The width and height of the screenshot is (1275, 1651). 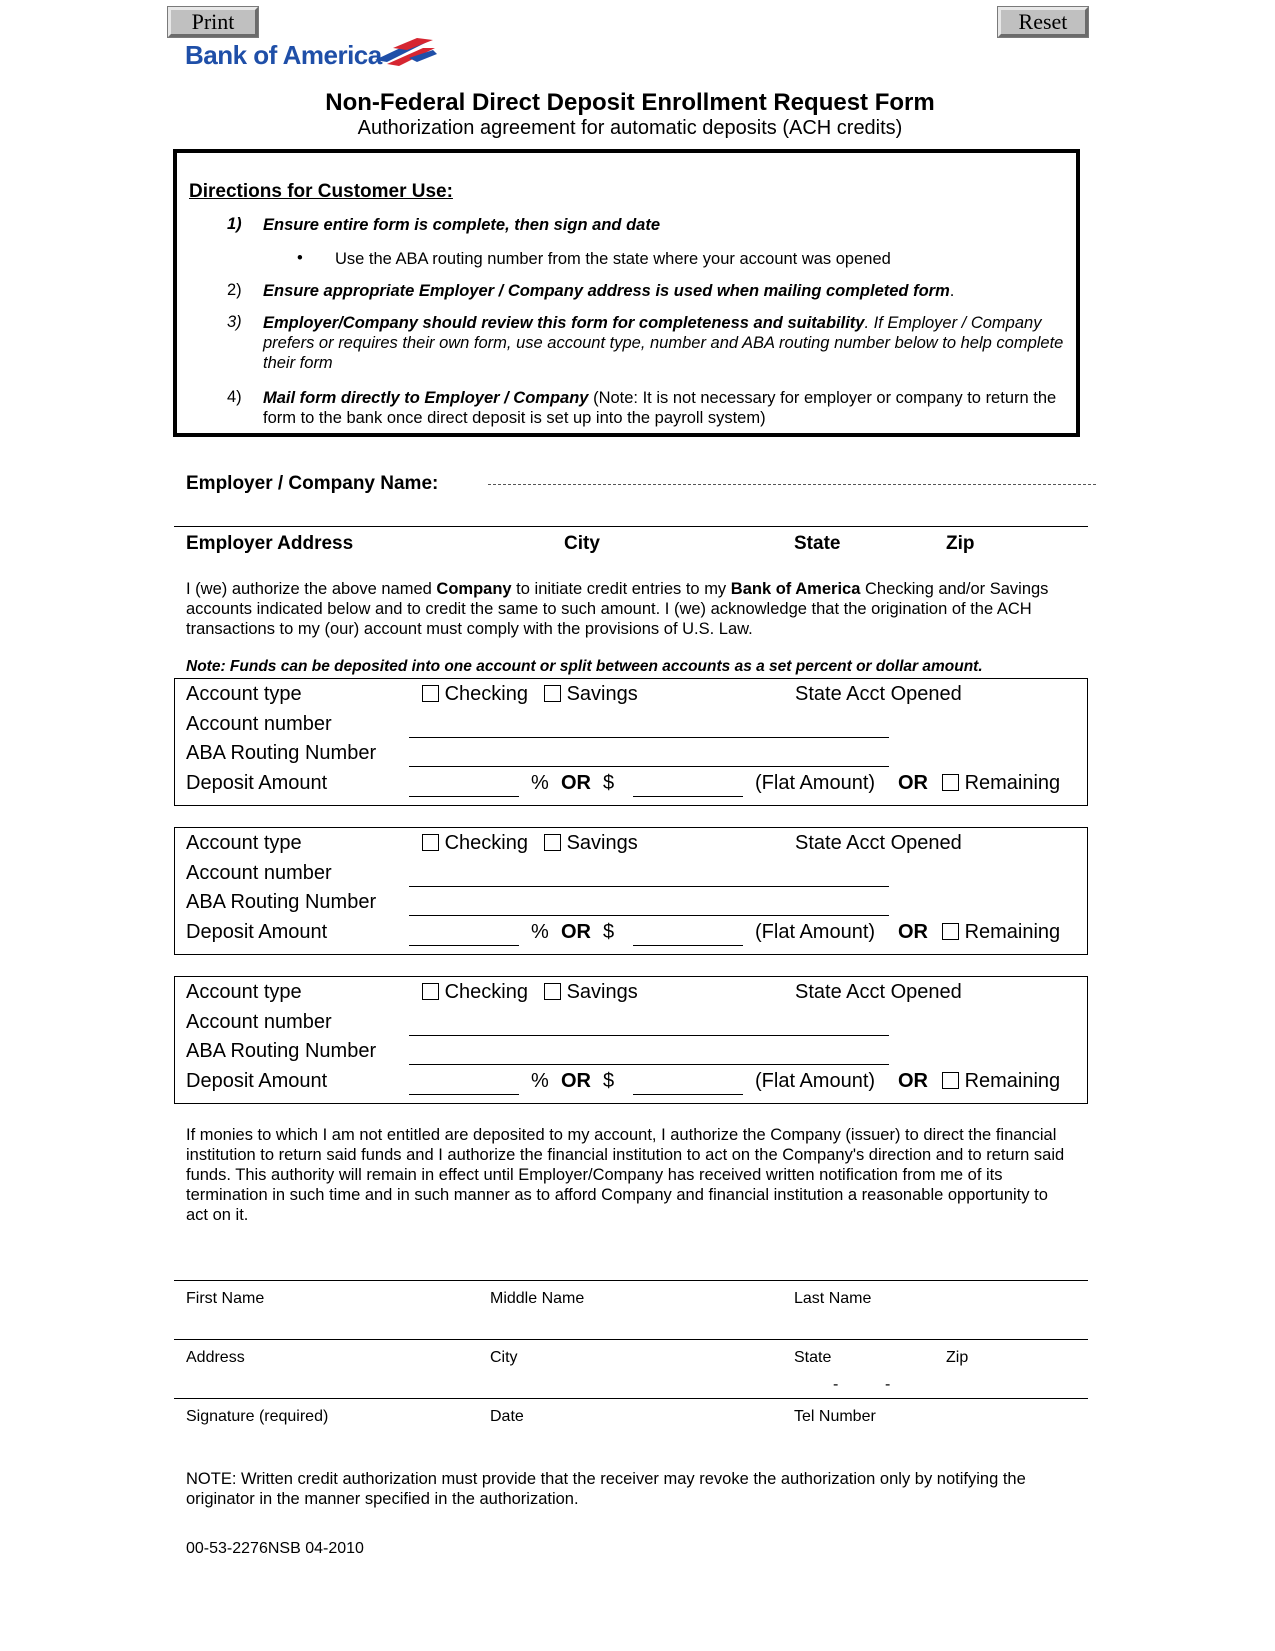 I want to click on reset-button: Reset, so click(x=1043, y=22).